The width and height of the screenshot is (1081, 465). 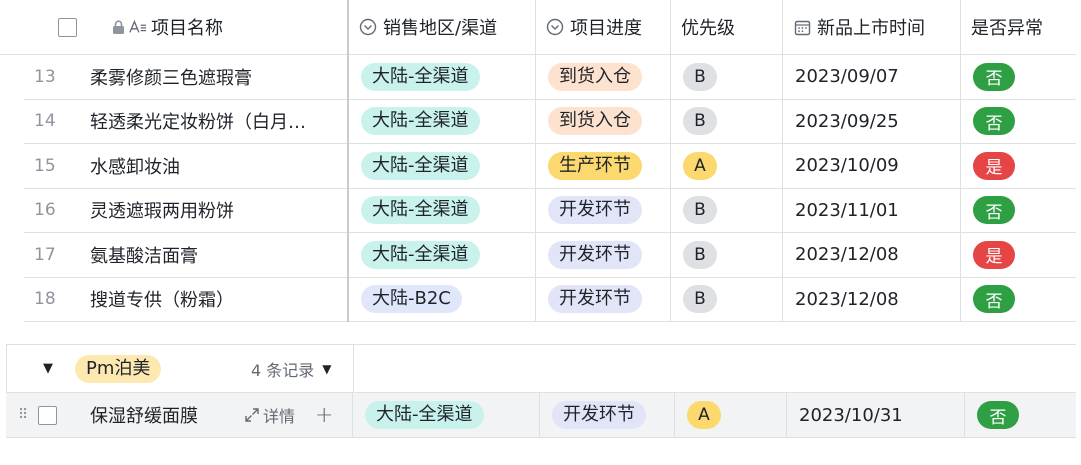 I want to click on table-row: 15 水感卸妆油 大陆-全渠道 生产环节 A 2023/10/09 是, so click(x=538, y=166).